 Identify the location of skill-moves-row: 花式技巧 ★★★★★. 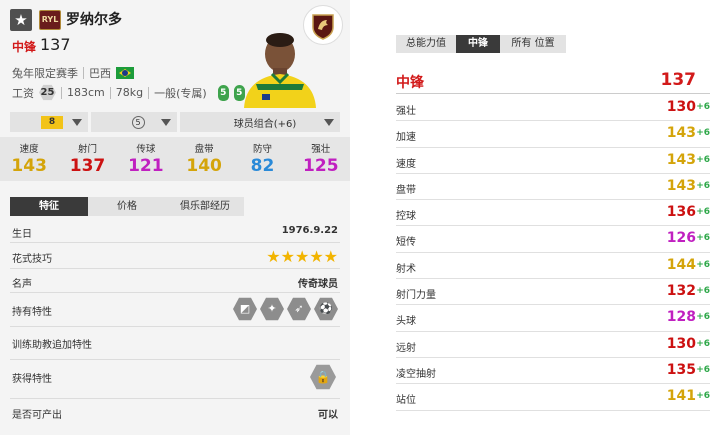
(175, 256).